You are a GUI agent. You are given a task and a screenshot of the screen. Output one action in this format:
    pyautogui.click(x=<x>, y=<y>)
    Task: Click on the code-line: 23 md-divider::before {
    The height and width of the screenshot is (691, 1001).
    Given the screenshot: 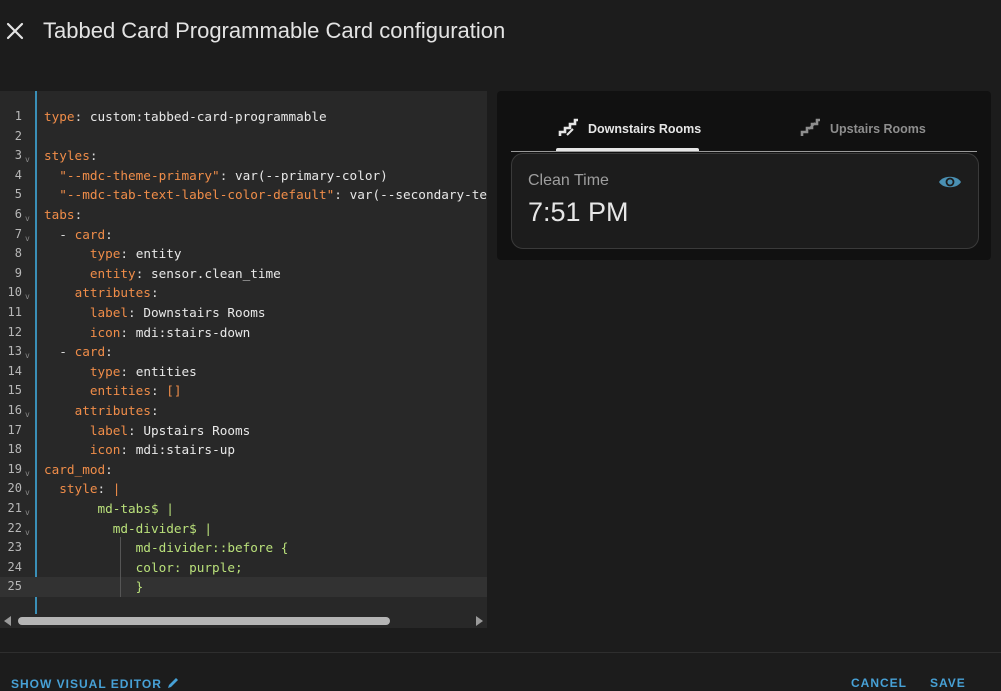 What is the action you would take?
    pyautogui.click(x=243, y=548)
    